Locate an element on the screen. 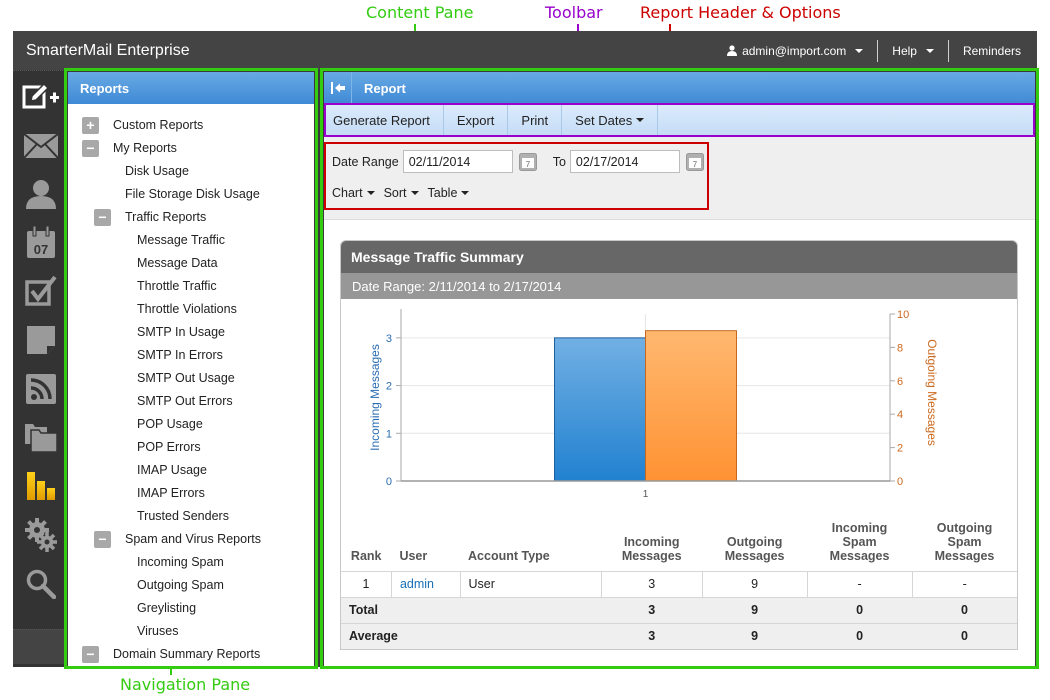  nav-item: Greylisting is located at coordinates (166, 608).